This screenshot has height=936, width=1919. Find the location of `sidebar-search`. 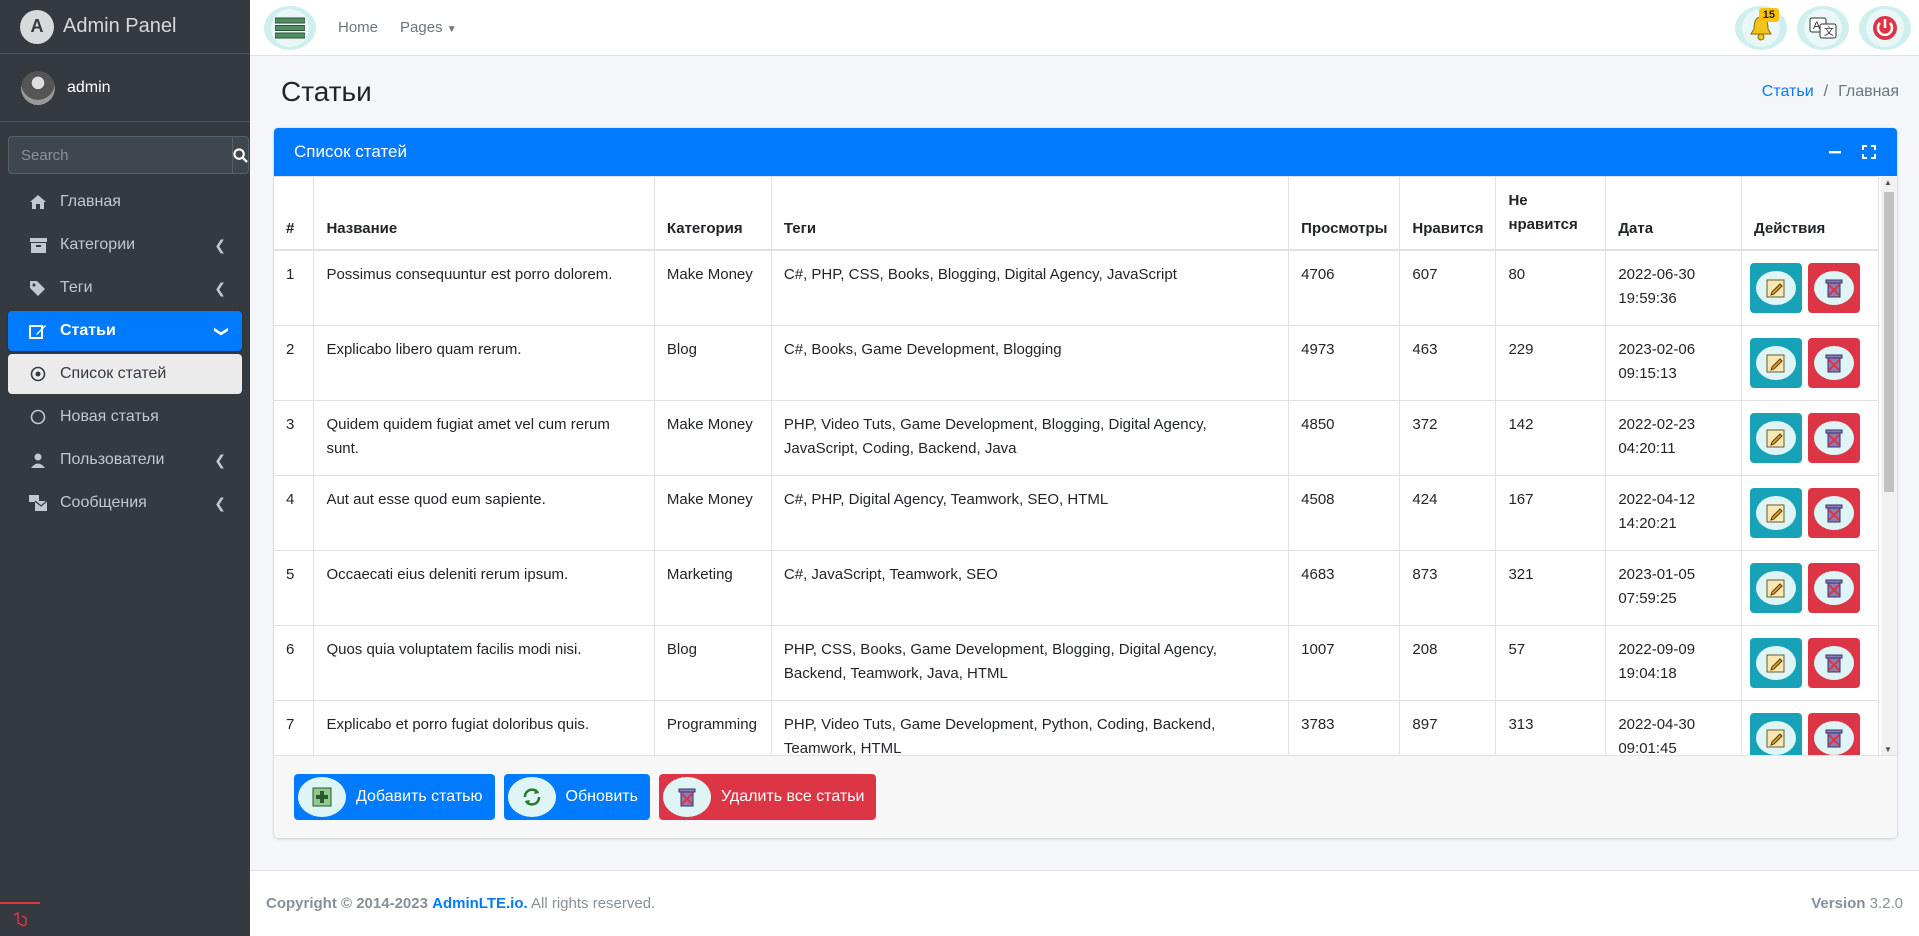

sidebar-search is located at coordinates (128, 155).